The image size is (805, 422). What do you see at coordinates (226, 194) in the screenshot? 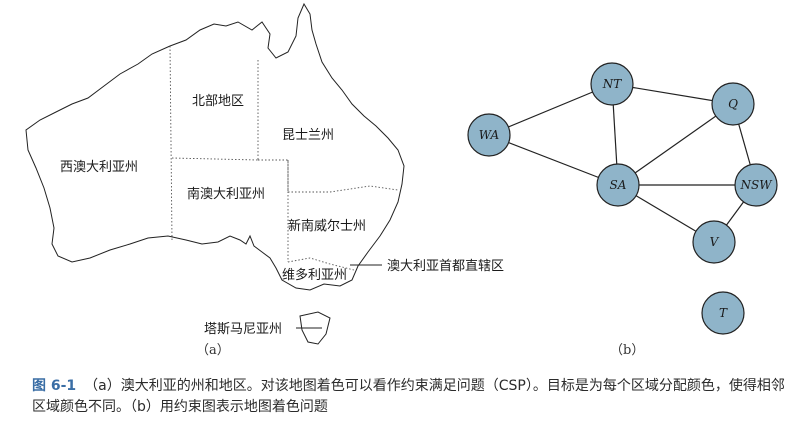
I see `label-south-australia: 南澳大利亚州` at bounding box center [226, 194].